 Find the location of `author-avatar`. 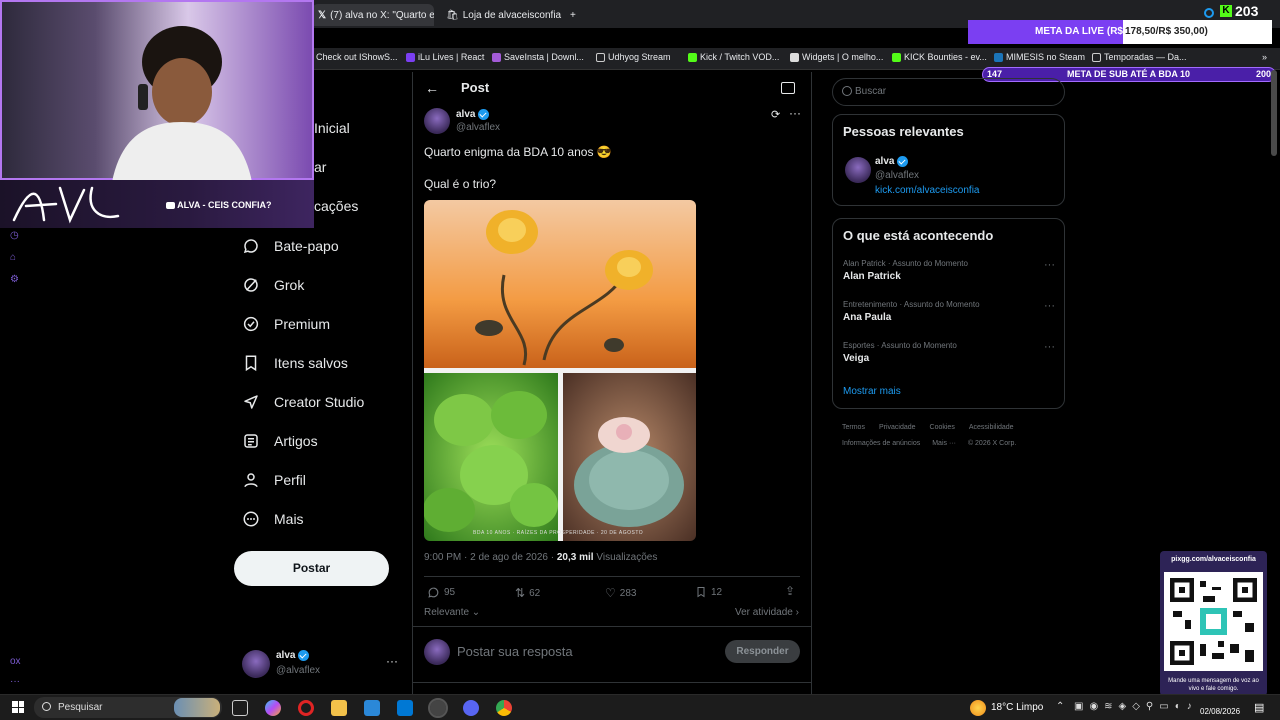

author-avatar is located at coordinates (437, 121).